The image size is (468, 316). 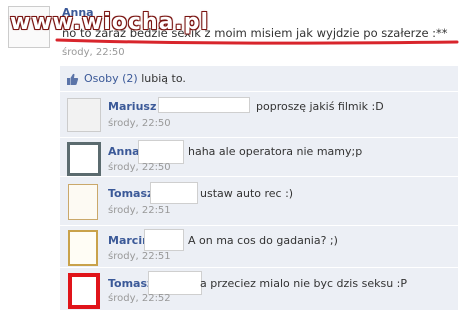 What do you see at coordinates (163, 78) in the screenshot?
I see `likes-suffix: lubią to.` at bounding box center [163, 78].